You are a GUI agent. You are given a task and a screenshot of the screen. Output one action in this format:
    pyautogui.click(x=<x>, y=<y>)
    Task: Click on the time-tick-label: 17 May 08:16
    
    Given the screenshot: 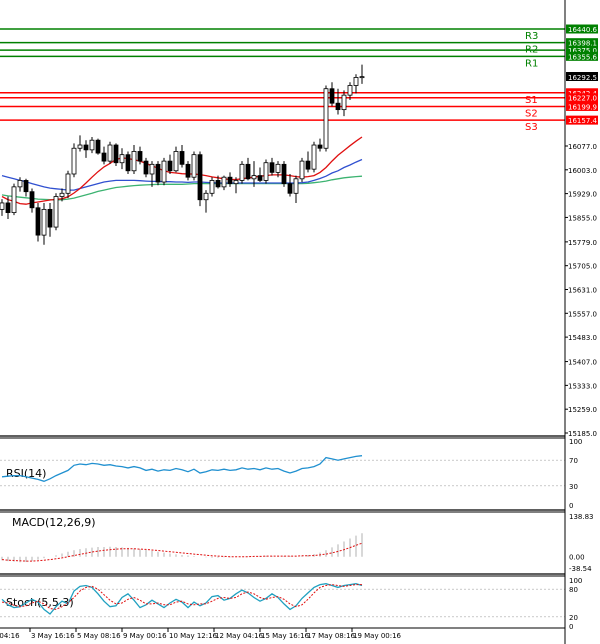 What is the action you would take?
    pyautogui.click(x=331, y=636)
    